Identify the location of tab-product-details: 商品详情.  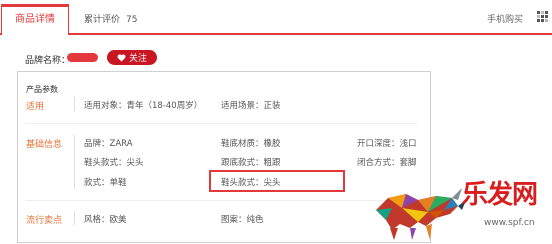
(35, 19).